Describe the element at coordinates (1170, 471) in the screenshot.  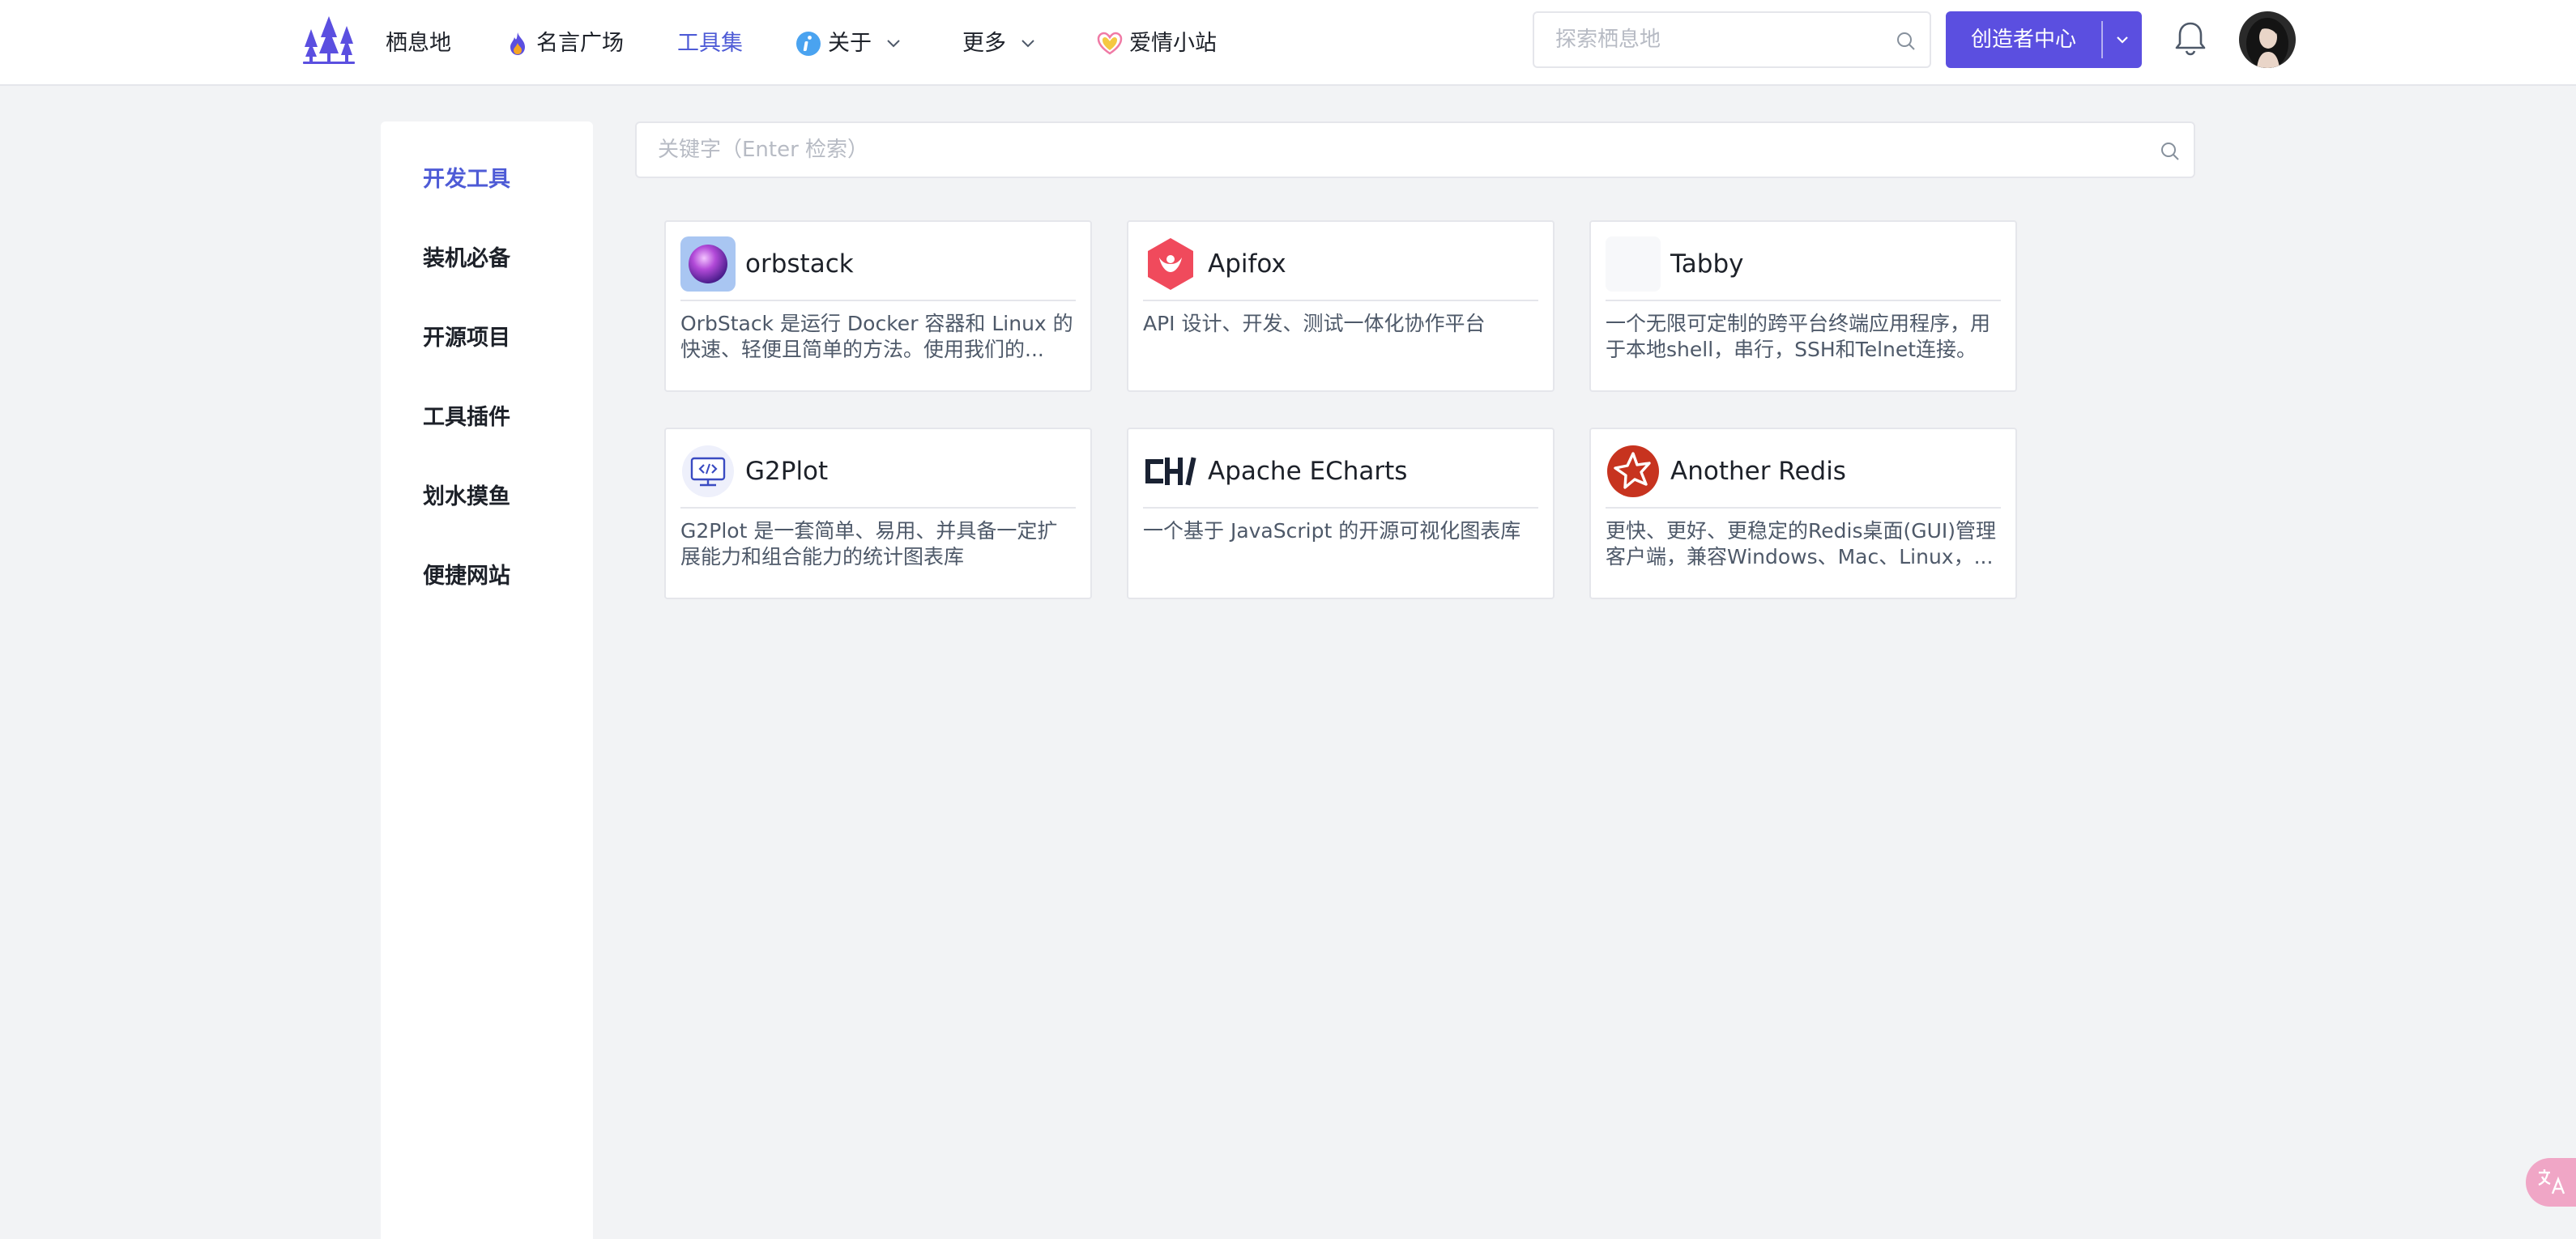
I see `echarts-icon` at that location.